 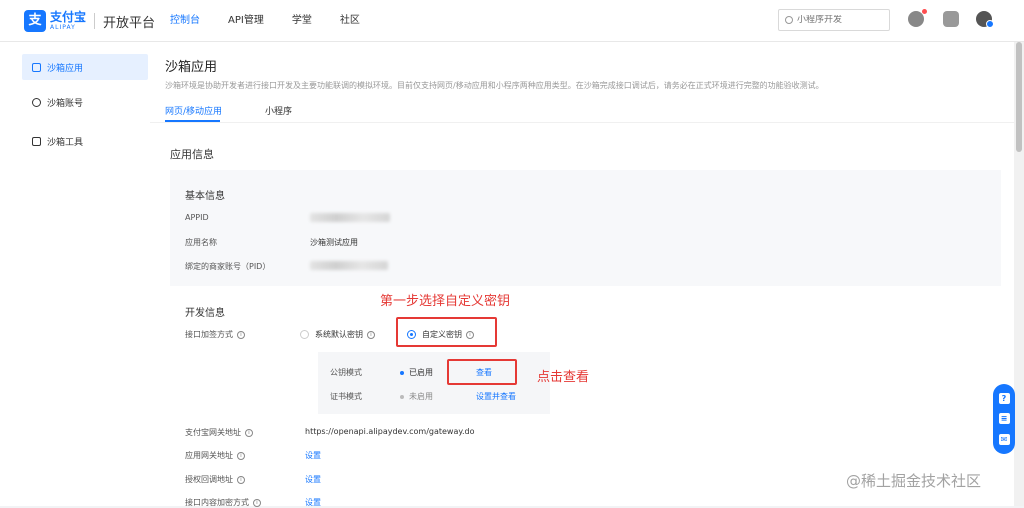 I want to click on sign-method-label: 接口加签方式 i, so click(x=215, y=334).